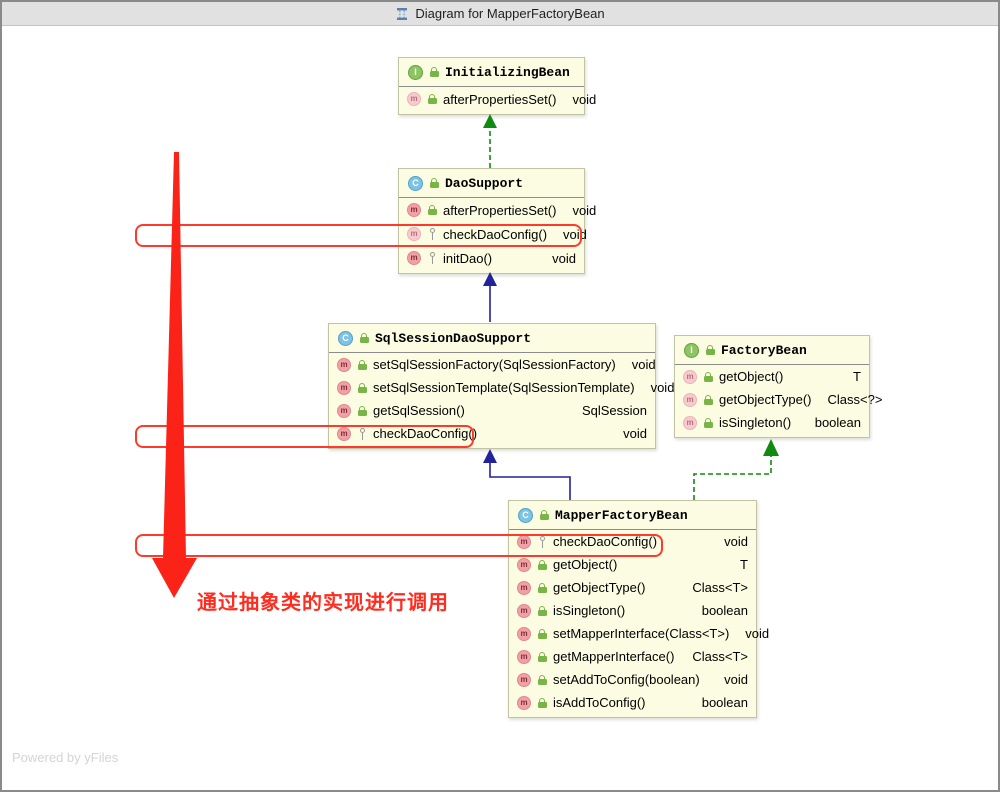 The image size is (1000, 792). What do you see at coordinates (492, 410) in the screenshot?
I see `method-row: m getSqlSession() SqlSession` at bounding box center [492, 410].